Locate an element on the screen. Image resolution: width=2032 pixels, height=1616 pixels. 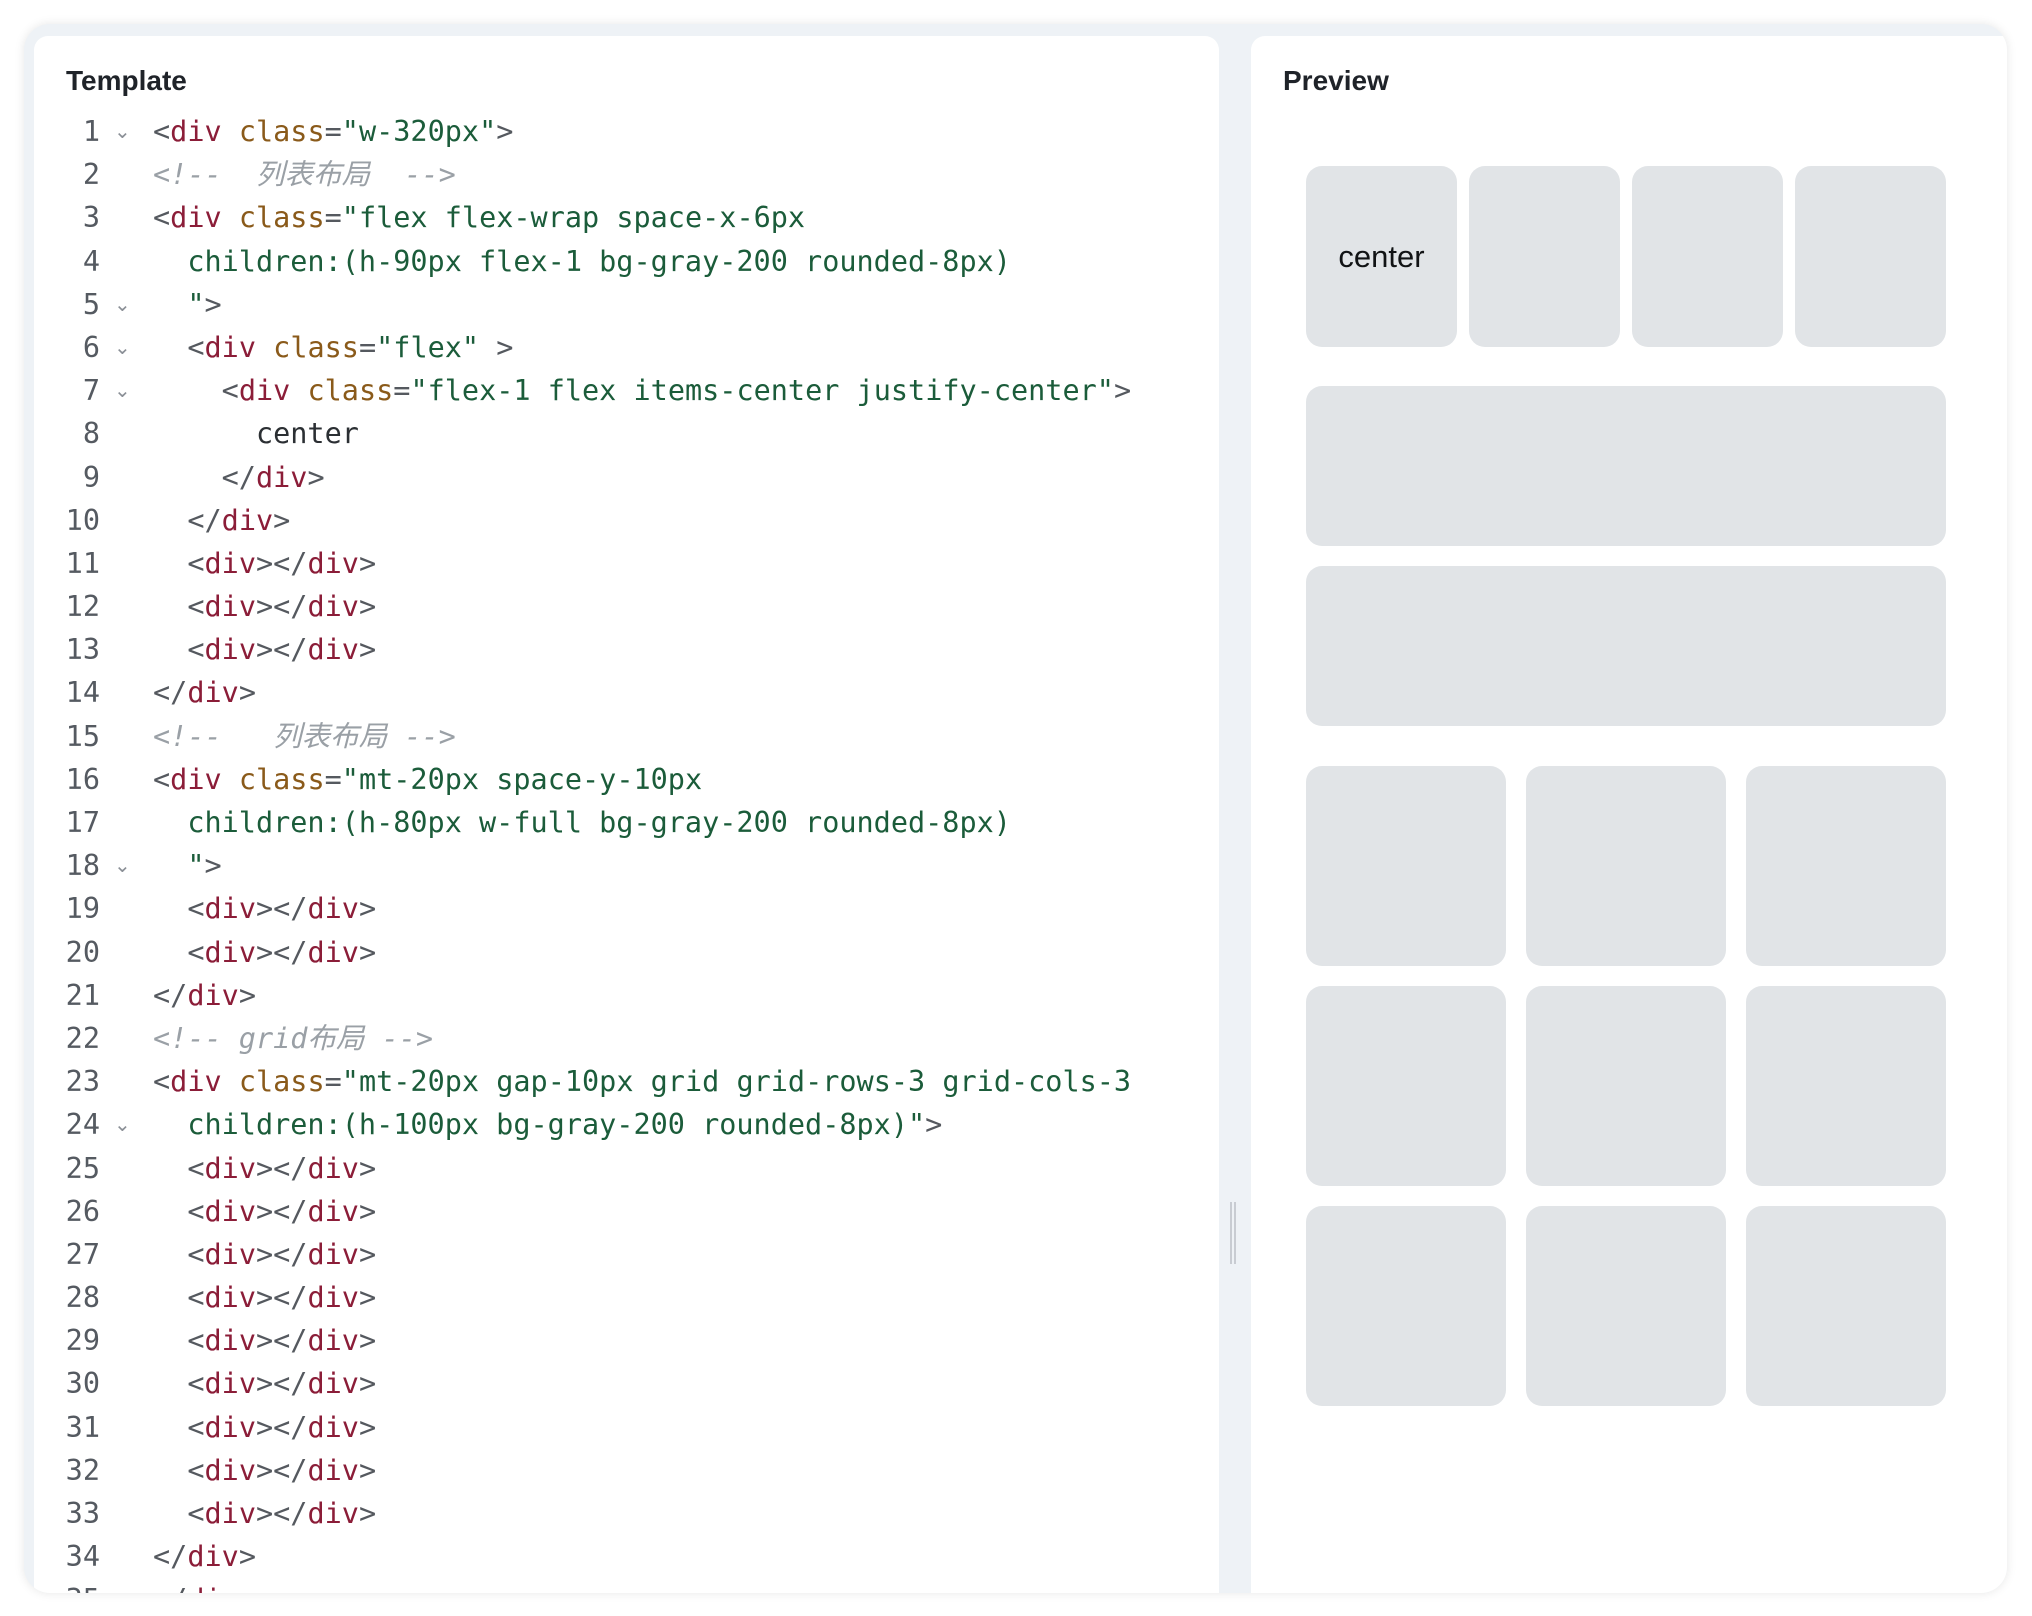
line-number: 27 is located at coordinates (82, 1254).